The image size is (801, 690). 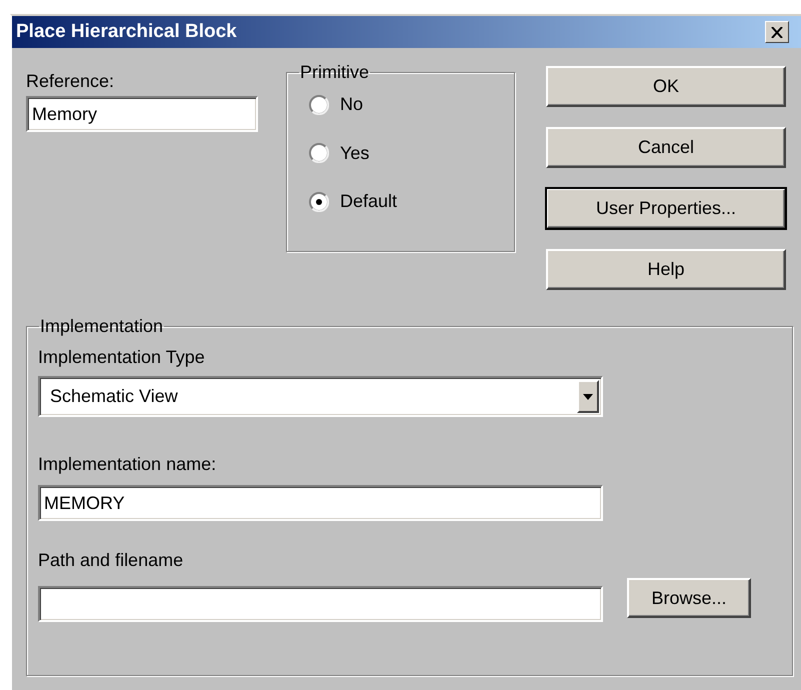 What do you see at coordinates (128, 464) in the screenshot?
I see `field-label: Implementation name:` at bounding box center [128, 464].